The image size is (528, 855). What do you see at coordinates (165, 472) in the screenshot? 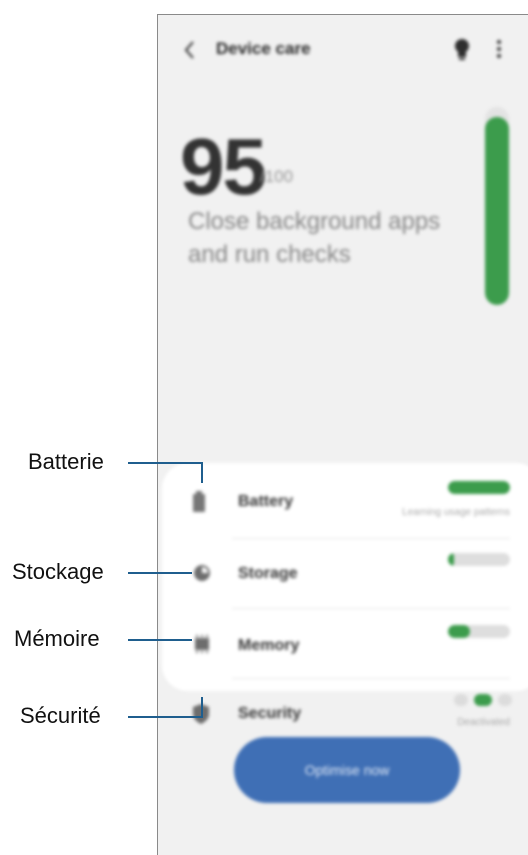
I see `battery-callout-line` at bounding box center [165, 472].